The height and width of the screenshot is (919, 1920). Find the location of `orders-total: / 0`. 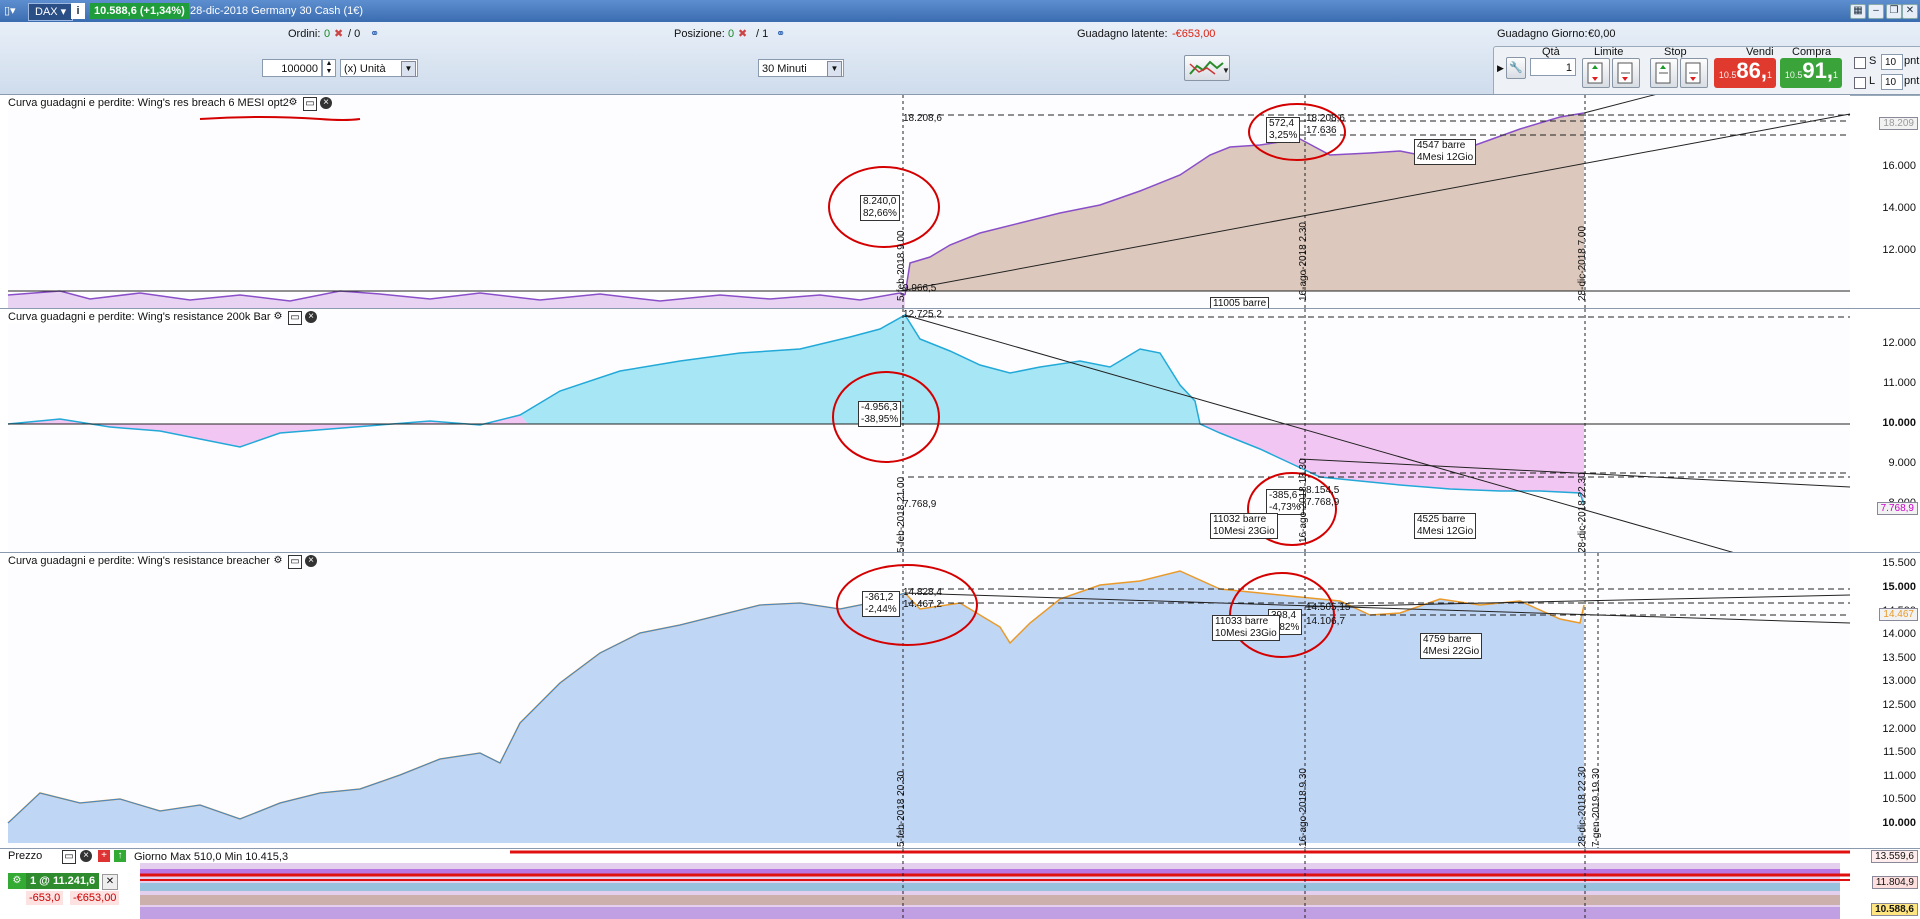

orders-total: / 0 is located at coordinates (354, 34).